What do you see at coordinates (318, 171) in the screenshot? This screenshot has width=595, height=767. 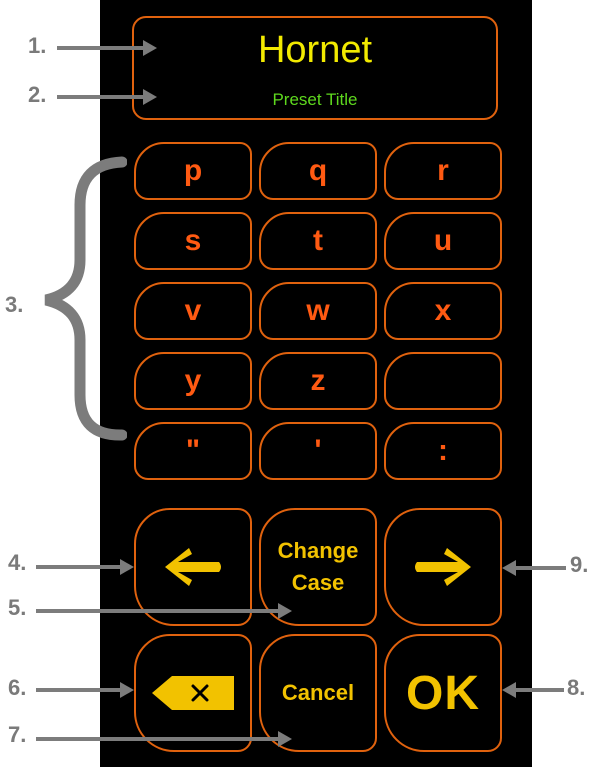 I see `key-q: q` at bounding box center [318, 171].